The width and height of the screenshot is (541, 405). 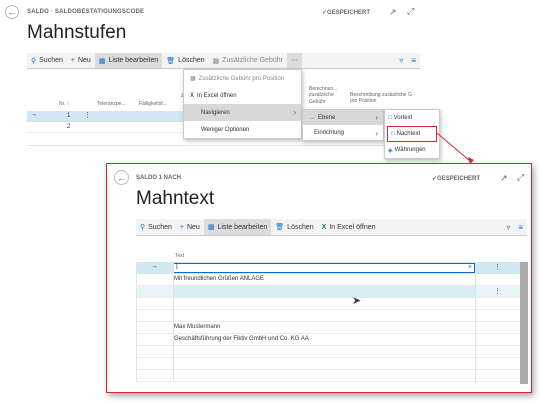 I want to click on saved-status: ✓GESPEICHERT, so click(x=456, y=179).